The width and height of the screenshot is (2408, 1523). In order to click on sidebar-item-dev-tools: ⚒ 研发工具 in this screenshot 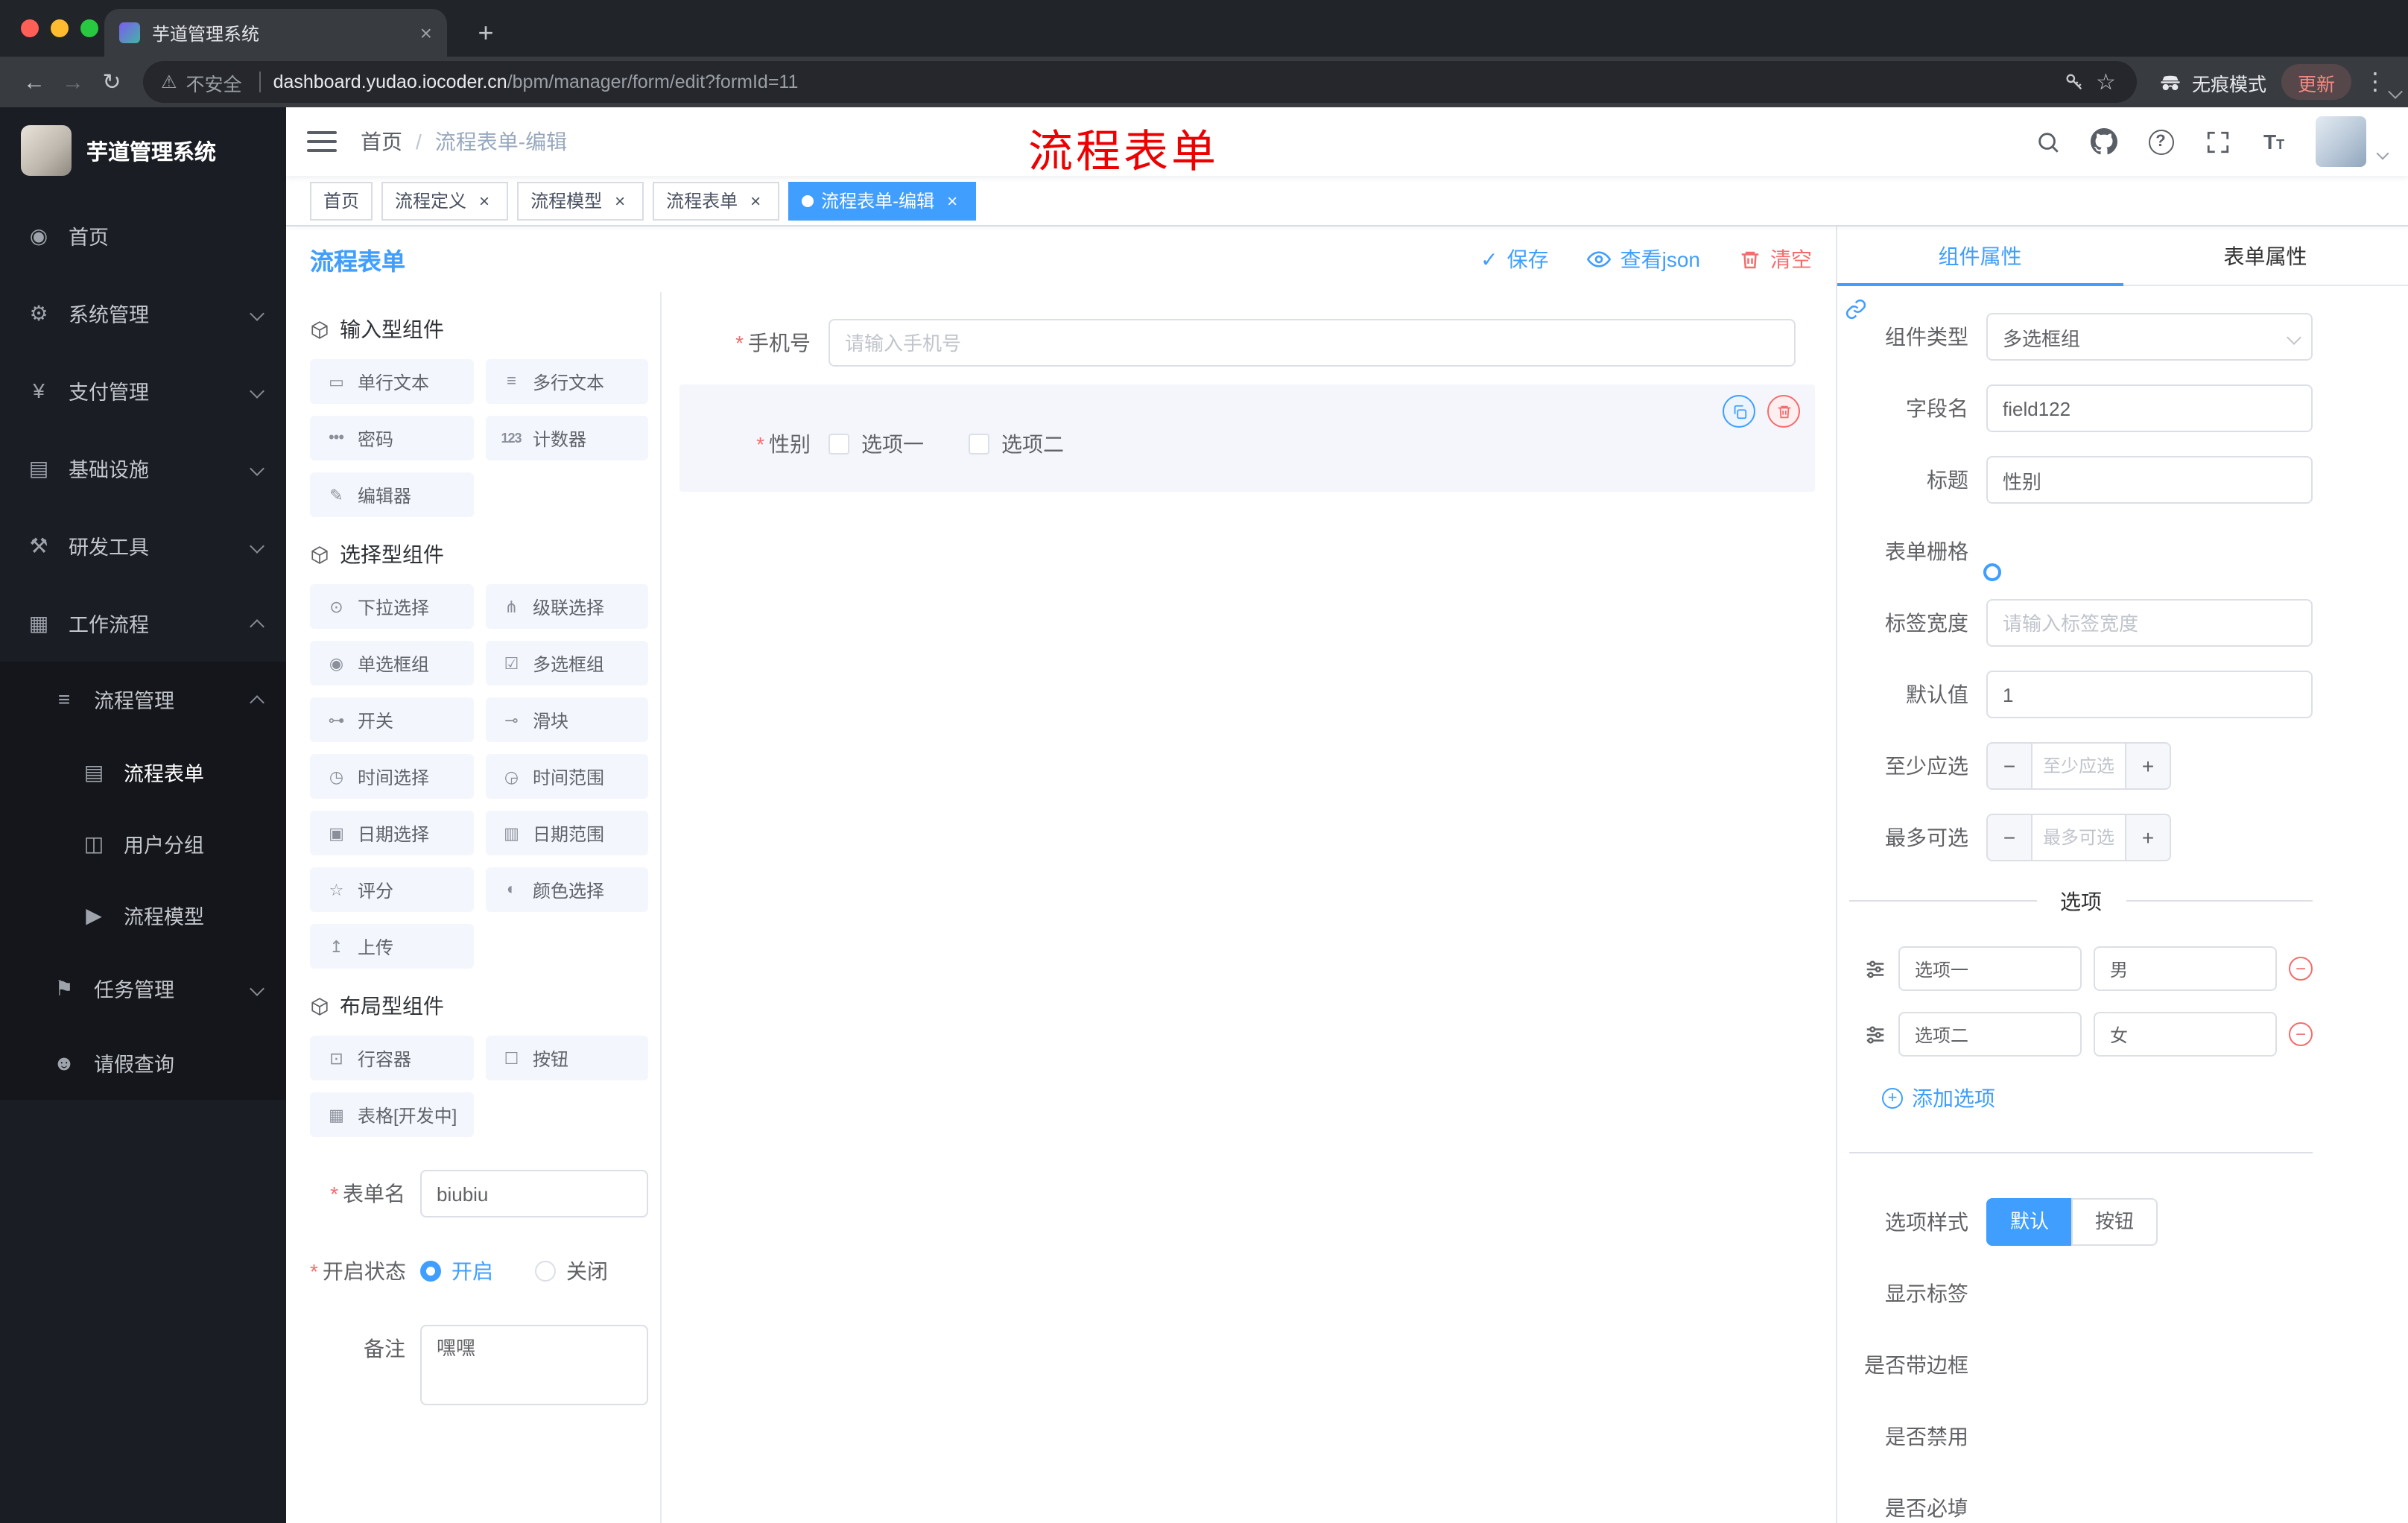, I will do `click(143, 545)`.